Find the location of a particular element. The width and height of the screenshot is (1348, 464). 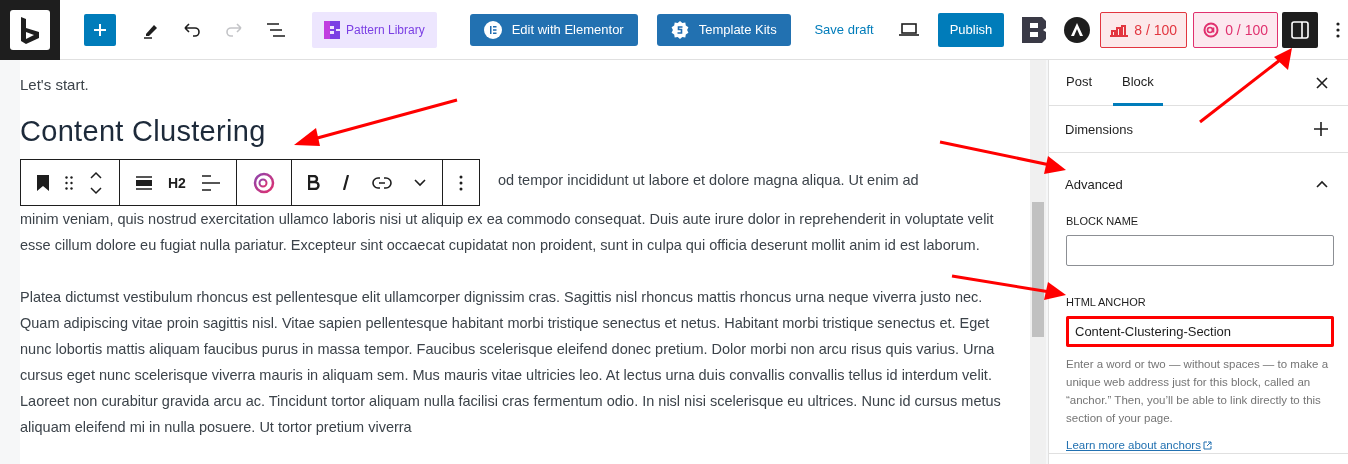

field-label: BLOCK NAME is located at coordinates (1103, 221).